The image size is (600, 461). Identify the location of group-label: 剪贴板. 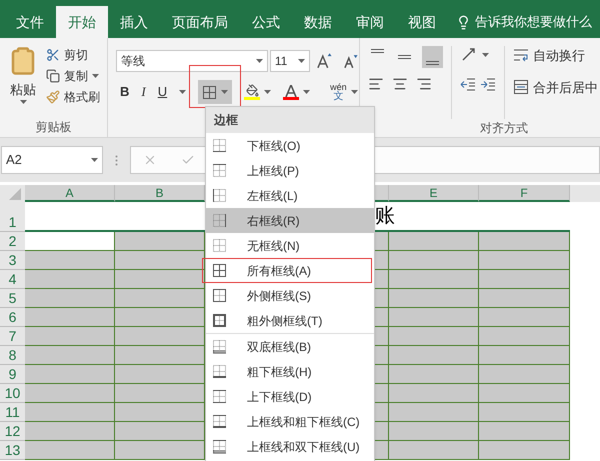
(54, 127).